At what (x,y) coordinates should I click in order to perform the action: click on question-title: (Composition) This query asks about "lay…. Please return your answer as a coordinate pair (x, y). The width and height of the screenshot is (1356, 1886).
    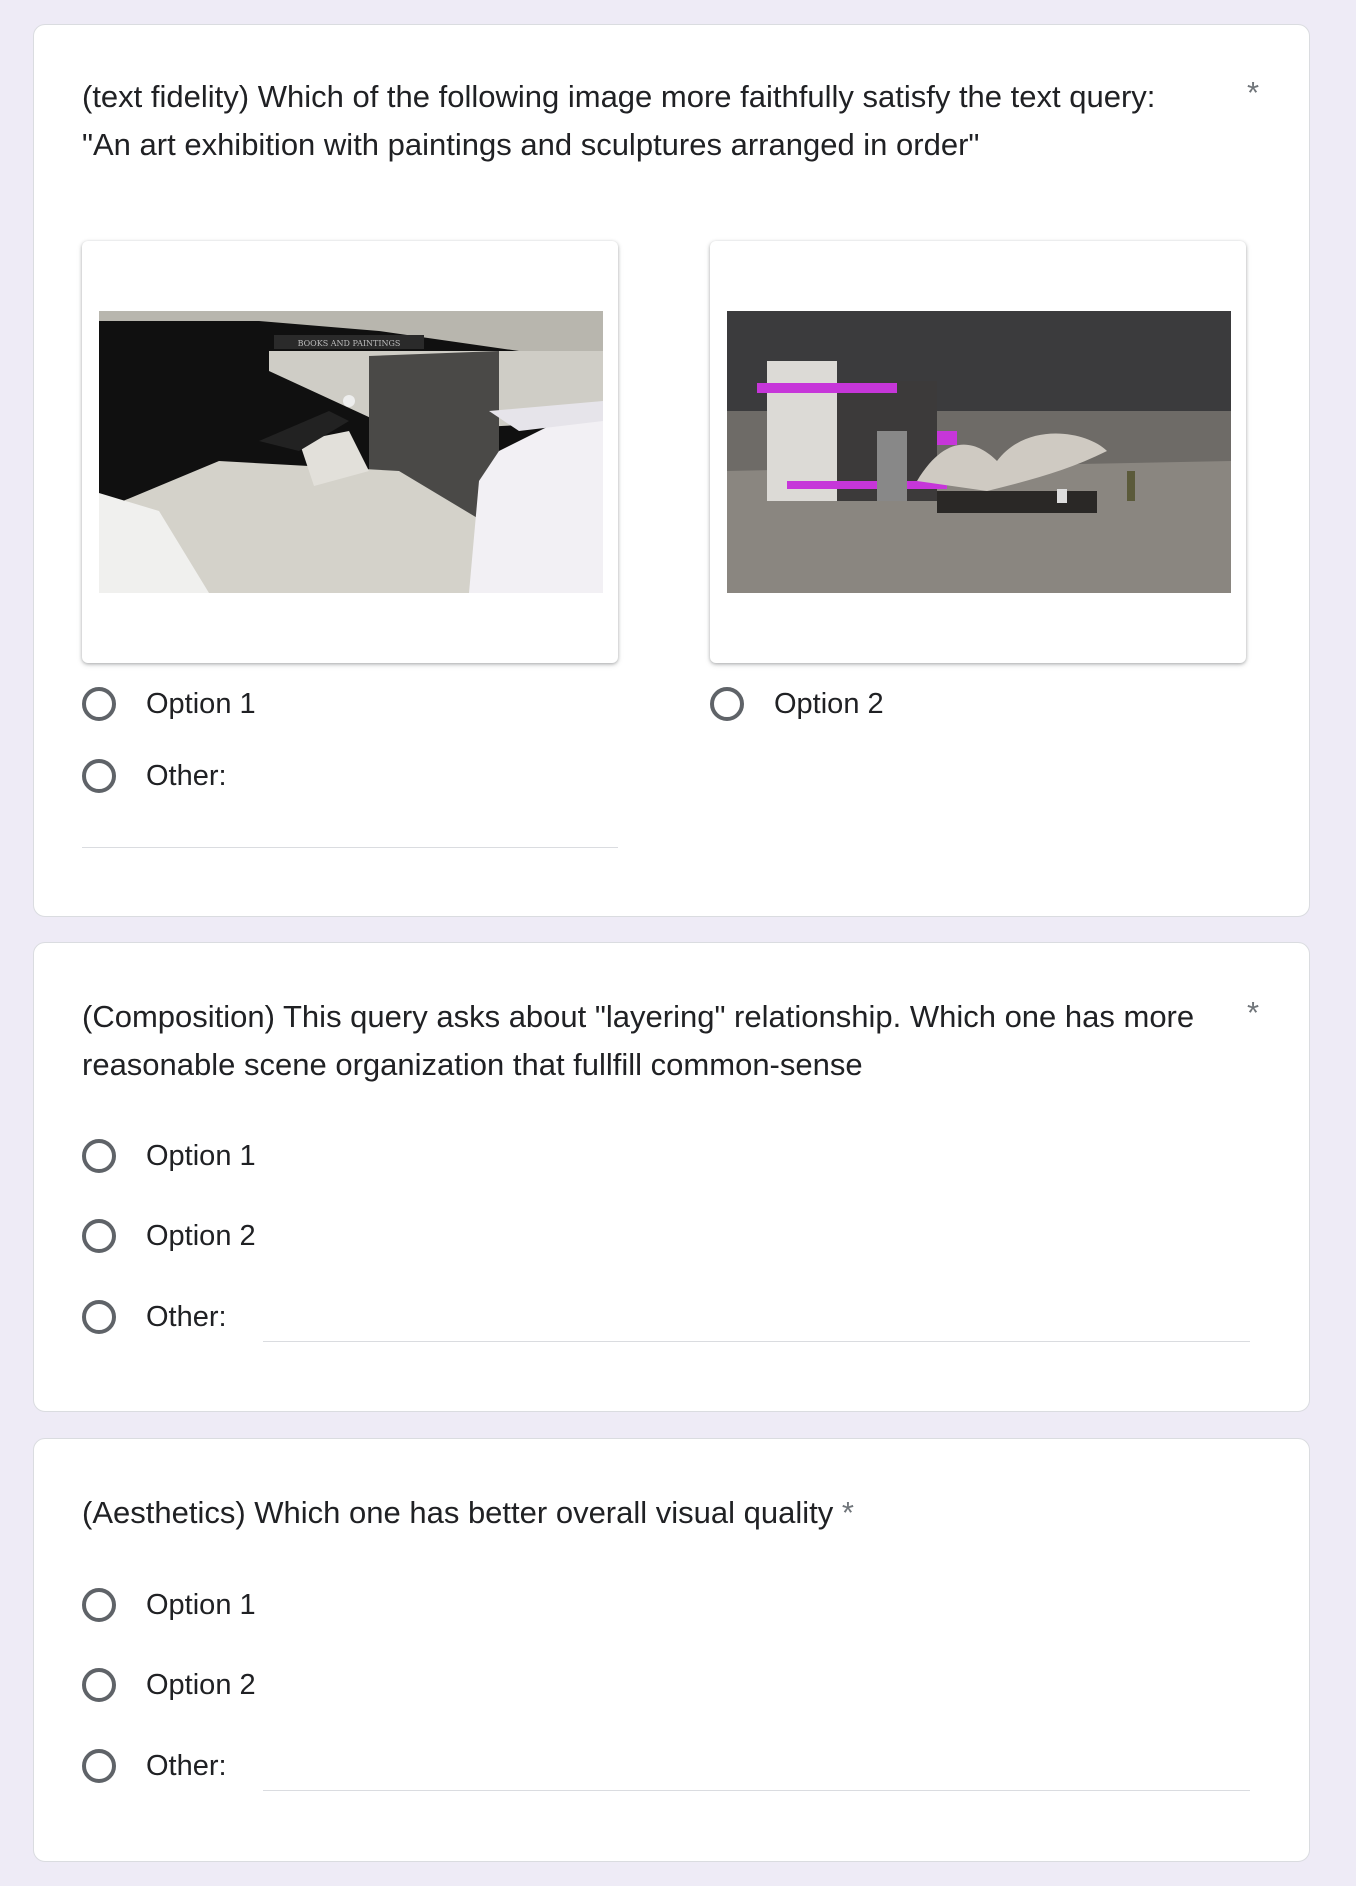
    Looking at the image, I should click on (655, 1041).